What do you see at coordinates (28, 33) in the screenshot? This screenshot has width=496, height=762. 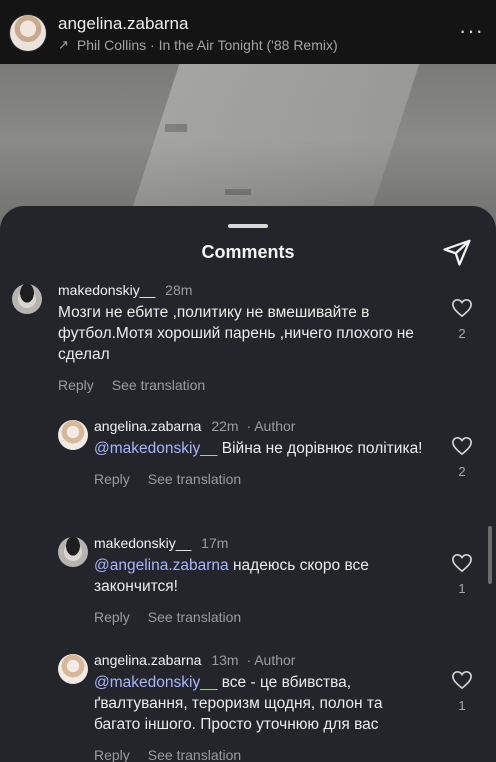 I see `header-avatar` at bounding box center [28, 33].